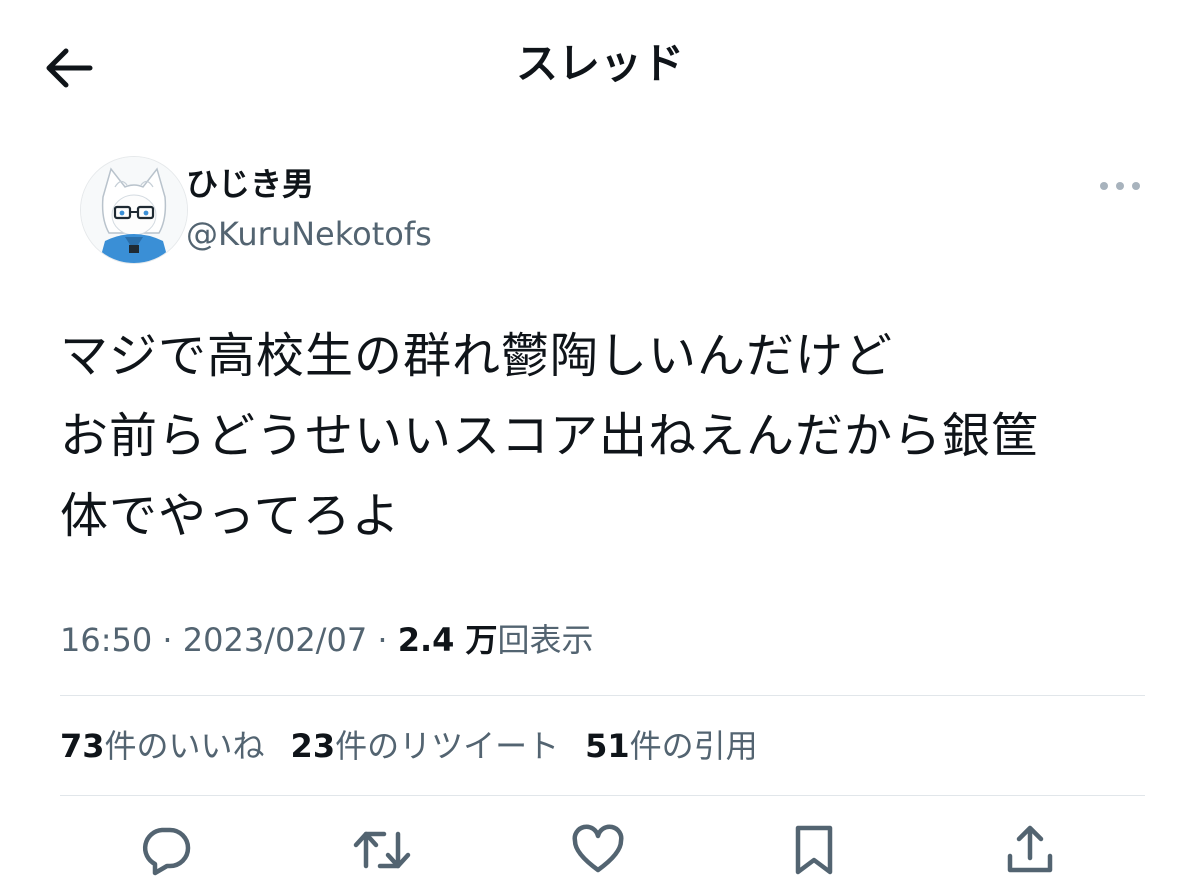 The image size is (1200, 895). I want to click on header-bar: スレッド, so click(600, 65).